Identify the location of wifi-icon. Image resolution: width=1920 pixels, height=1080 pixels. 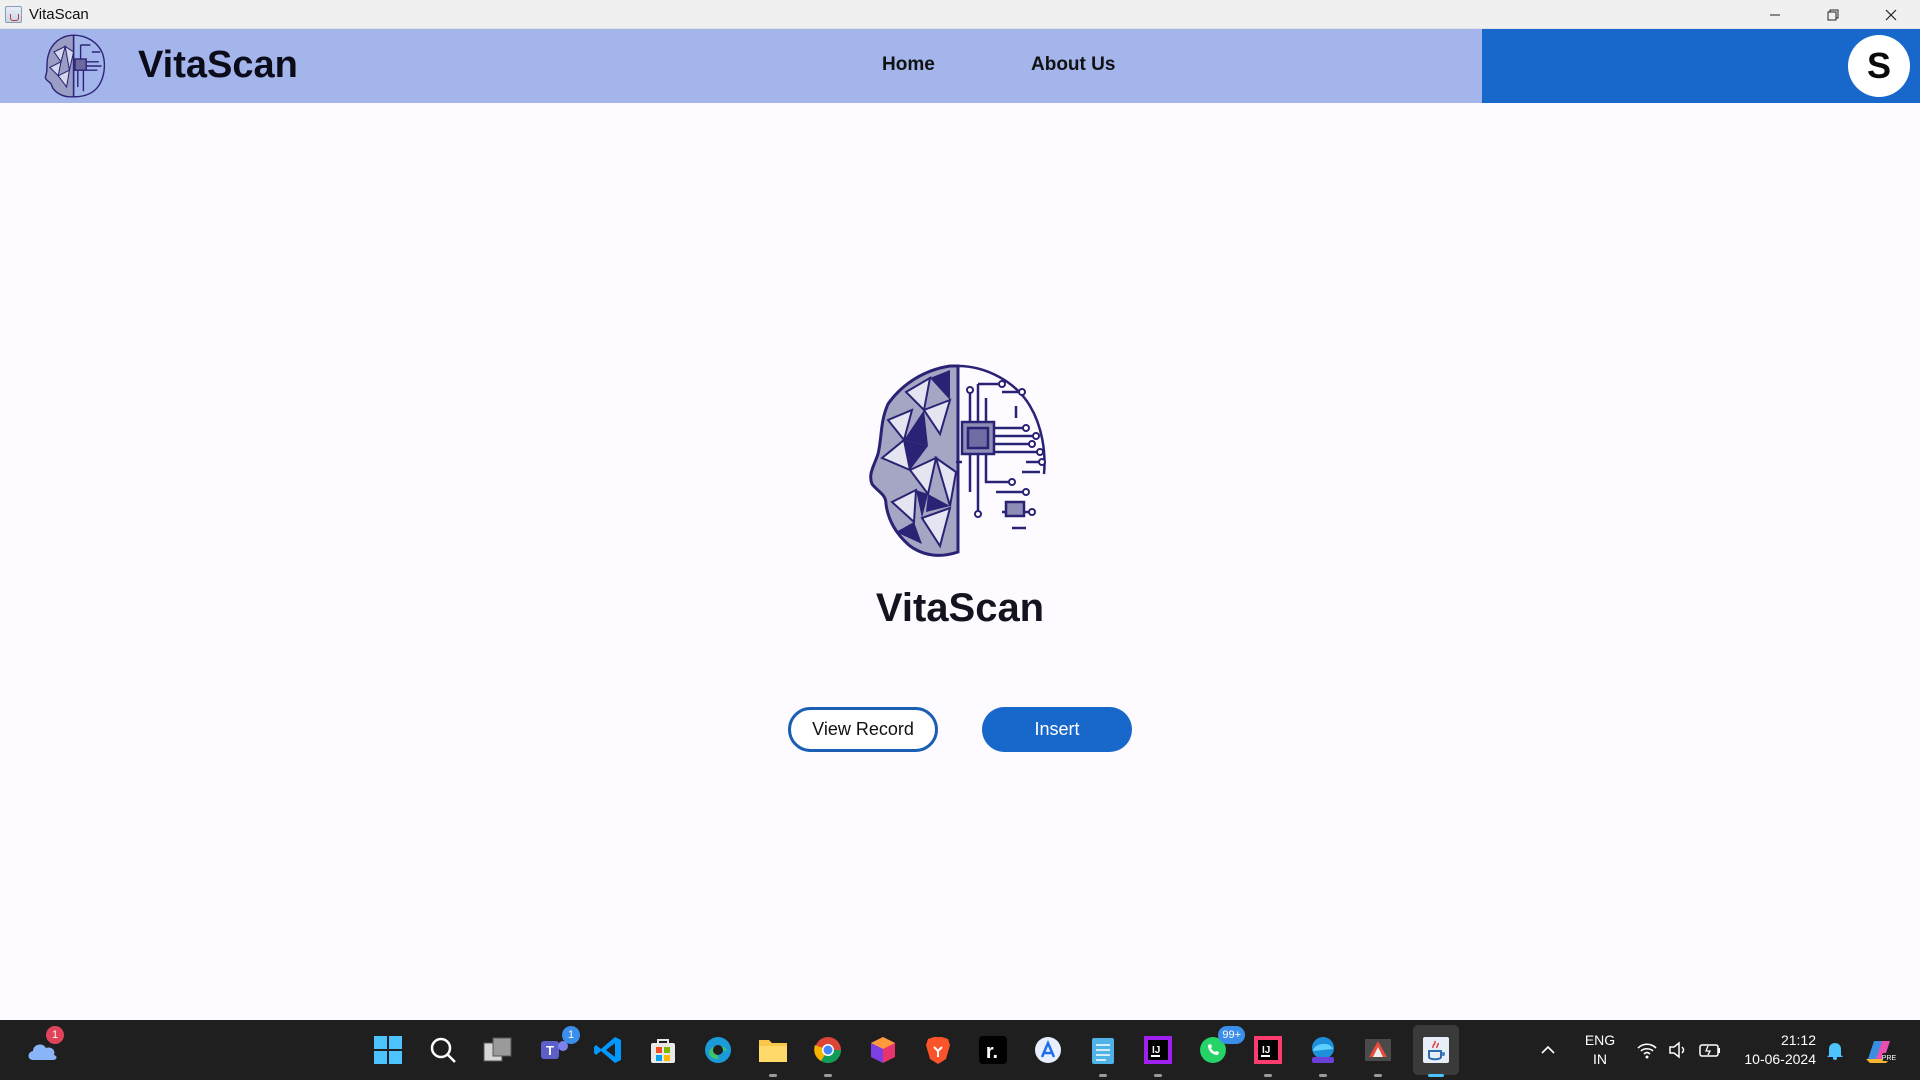
(1647, 1051).